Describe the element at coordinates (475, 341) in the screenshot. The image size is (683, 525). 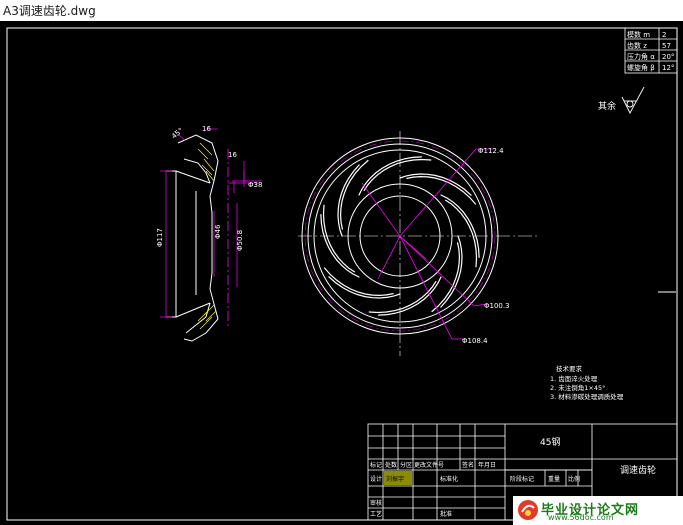
I see `dim-front-d3: Φ108.4` at that location.